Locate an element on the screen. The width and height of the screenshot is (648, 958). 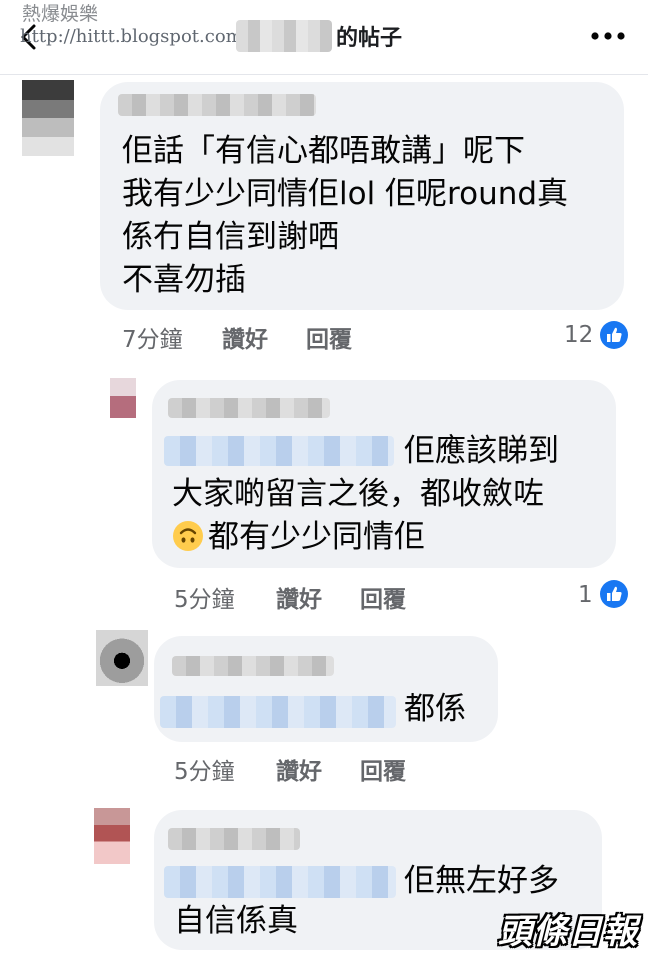
comment-text-line: 佢話「有信心都唔敢講」呢下 is located at coordinates (323, 151).